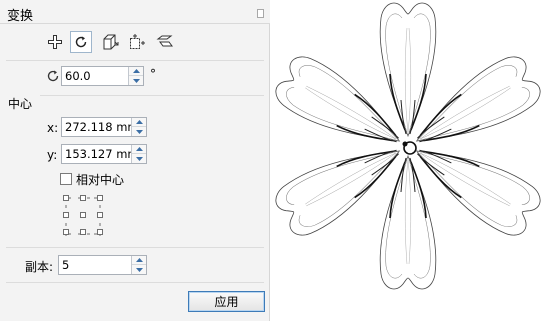 The height and width of the screenshot is (324, 552). Describe the element at coordinates (100, 232) in the screenshot. I see `anchor-bottom-right` at that location.